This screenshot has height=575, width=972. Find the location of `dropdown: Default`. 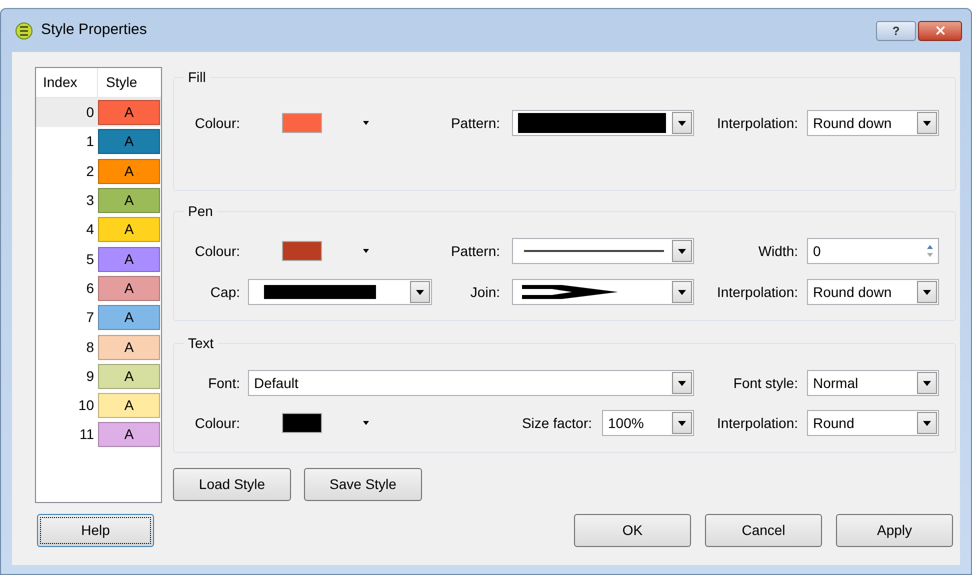

dropdown: Default is located at coordinates (471, 383).